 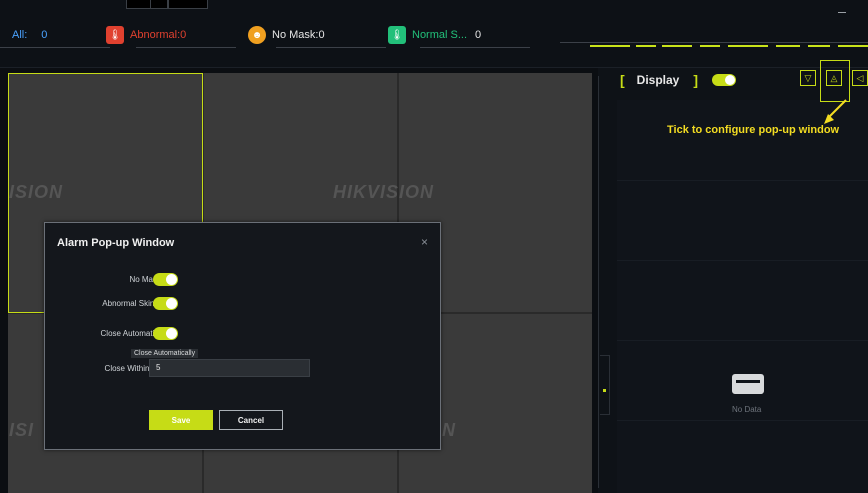 I want to click on stat-all: All: 0, so click(x=29, y=35).